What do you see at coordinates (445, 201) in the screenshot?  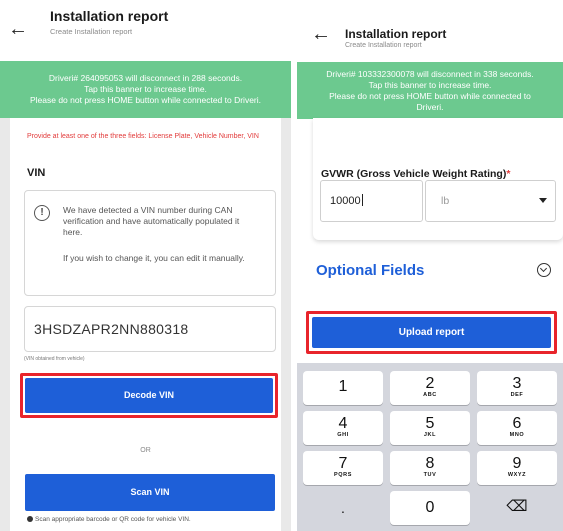 I see `gvwr-unit-value: lb` at bounding box center [445, 201].